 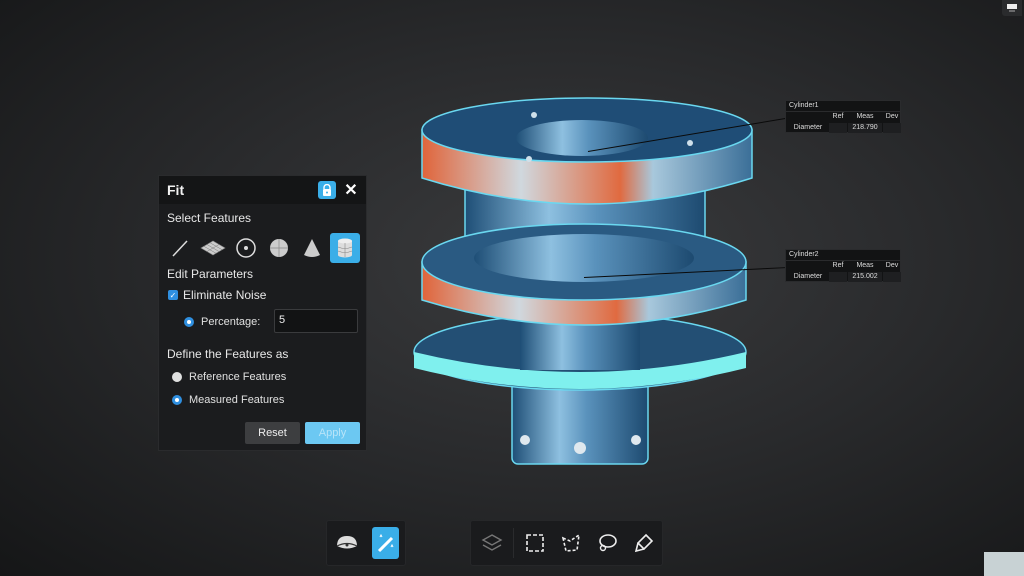 I want to click on percentage-radio: Percentage:, so click(x=222, y=322).